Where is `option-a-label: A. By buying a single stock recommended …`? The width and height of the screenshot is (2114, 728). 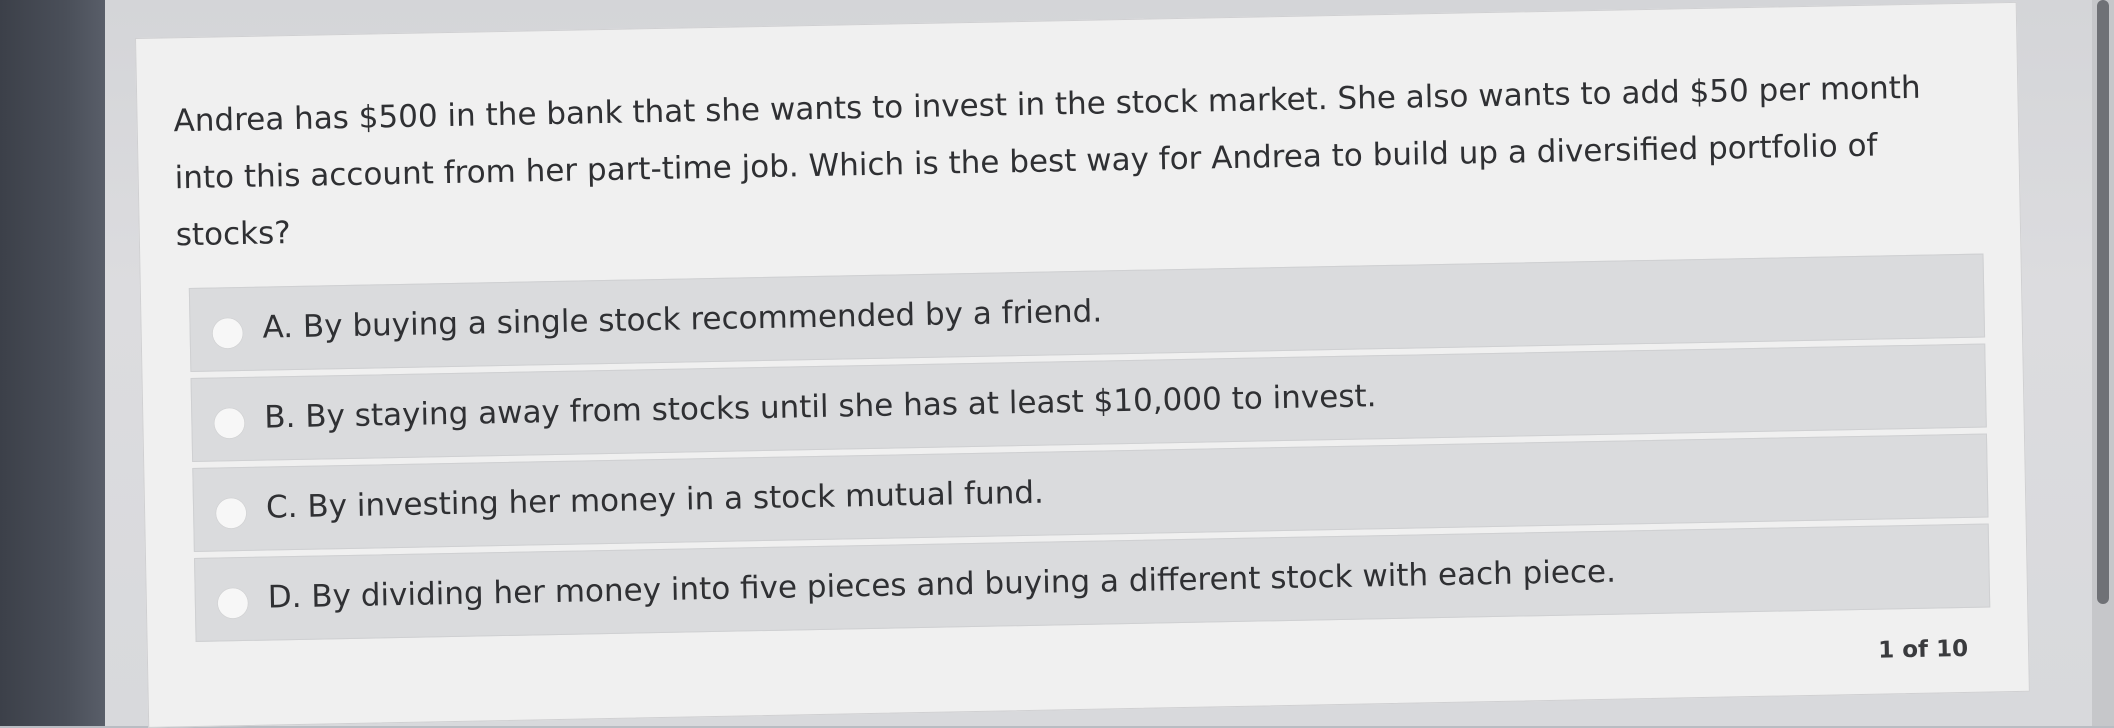 option-a-label: A. By buying a single stock recommended … is located at coordinates (682, 319).